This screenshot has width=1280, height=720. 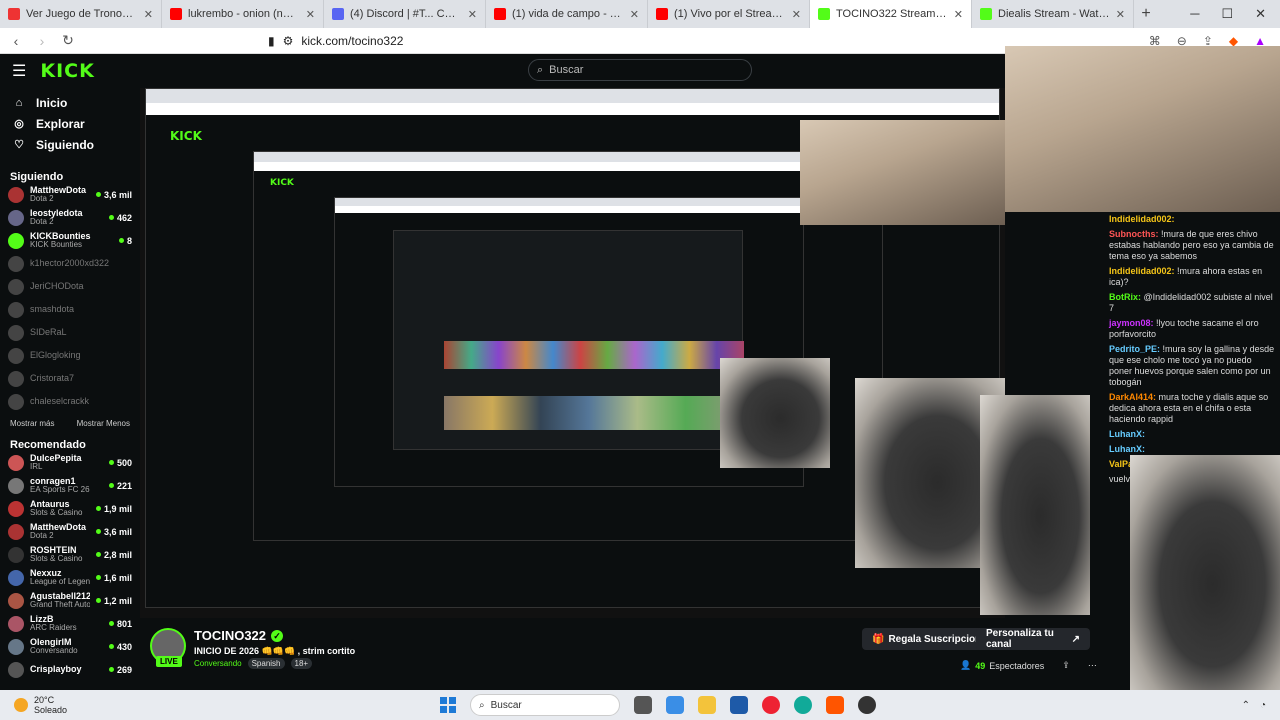 What do you see at coordinates (1263, 705) in the screenshot?
I see `network-icon: ◔` at bounding box center [1263, 705].